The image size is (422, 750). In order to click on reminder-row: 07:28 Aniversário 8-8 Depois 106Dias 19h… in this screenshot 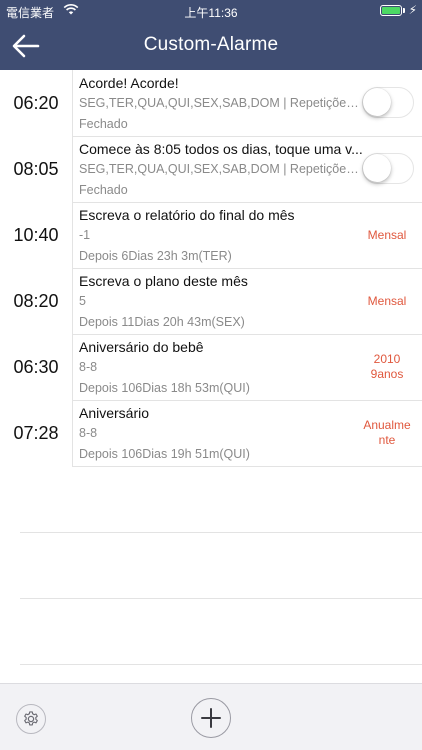, I will do `click(211, 433)`.